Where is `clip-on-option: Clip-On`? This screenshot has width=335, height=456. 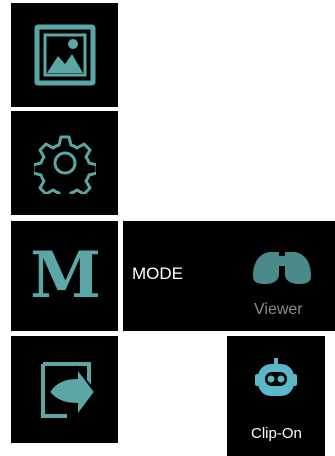
clip-on-option: Clip-On is located at coordinates (276, 396).